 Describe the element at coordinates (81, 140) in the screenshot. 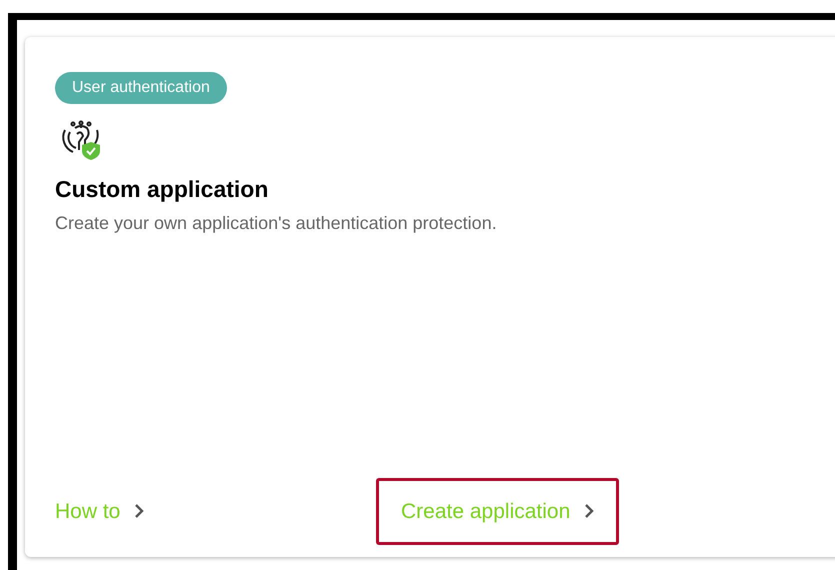

I see `fingerprint-shield-icon` at that location.